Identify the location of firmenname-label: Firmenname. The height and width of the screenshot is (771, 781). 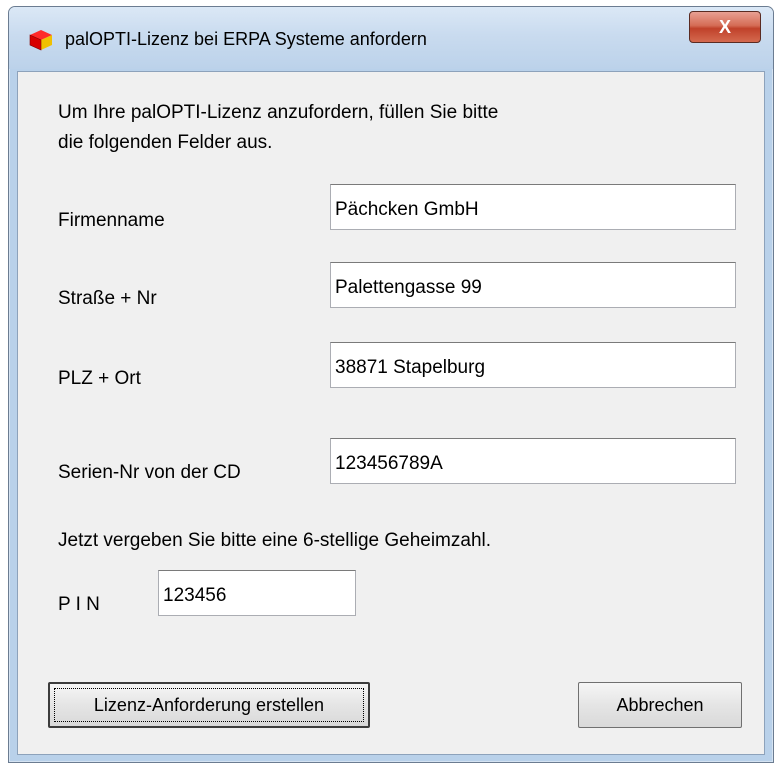
(111, 220).